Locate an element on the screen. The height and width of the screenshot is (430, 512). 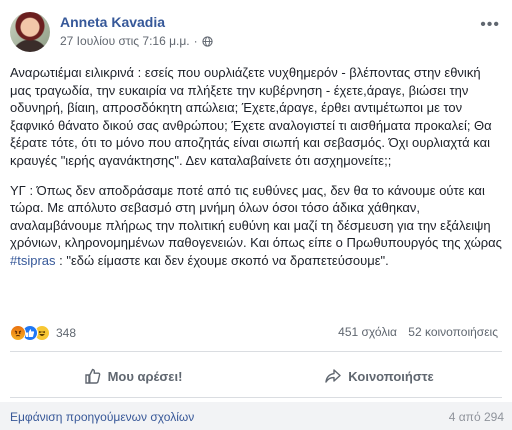
avatar is located at coordinates (30, 32).